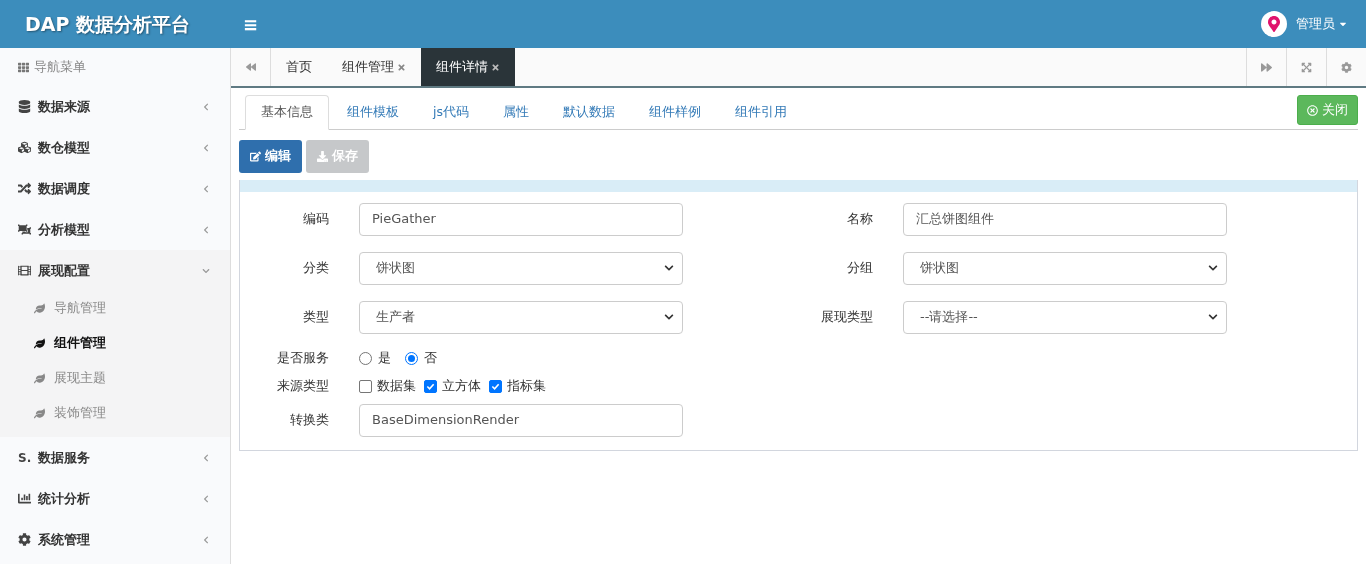 This screenshot has height=564, width=1366. Describe the element at coordinates (115, 229) in the screenshot. I see `sidebar-item: 分析模型` at that location.